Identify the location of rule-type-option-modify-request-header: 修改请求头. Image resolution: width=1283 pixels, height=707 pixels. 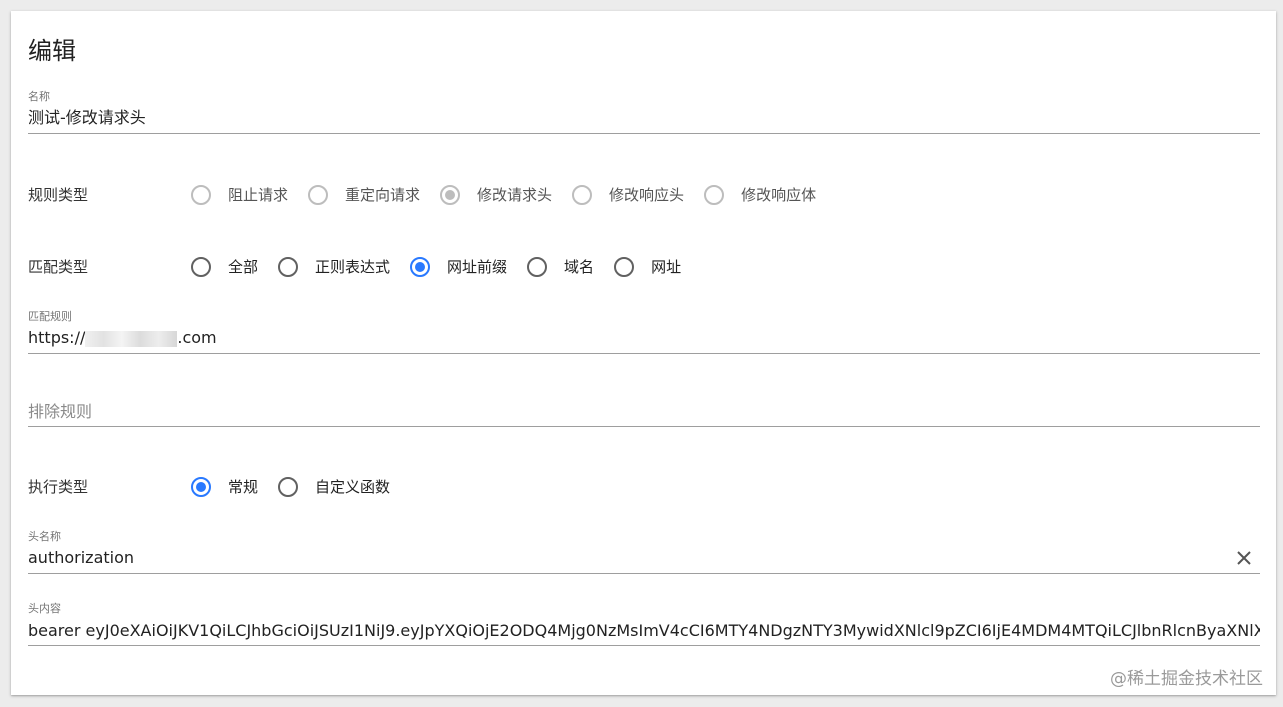
(506, 195).